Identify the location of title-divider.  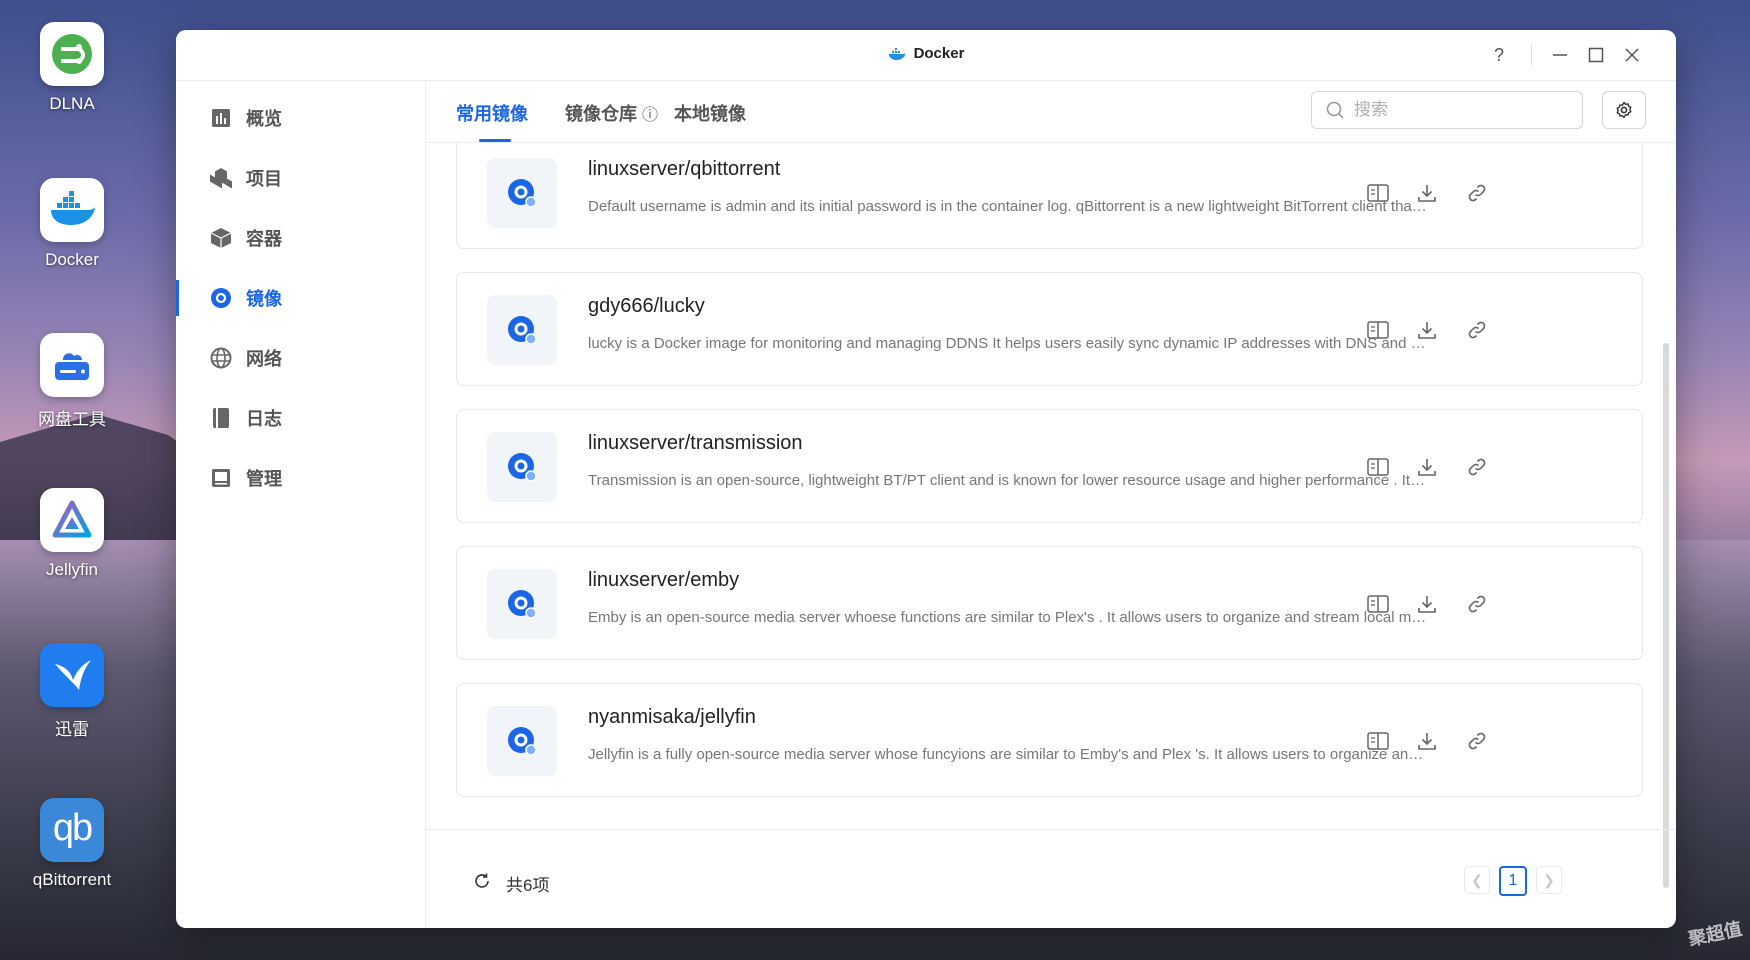
(1531, 55).